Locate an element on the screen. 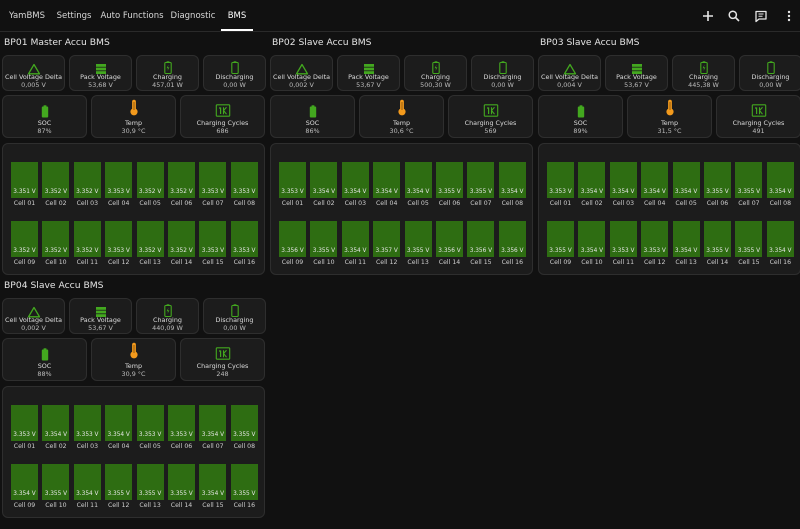 The height and width of the screenshot is (529, 800). cell-name: Cell 06 is located at coordinates (717, 203).